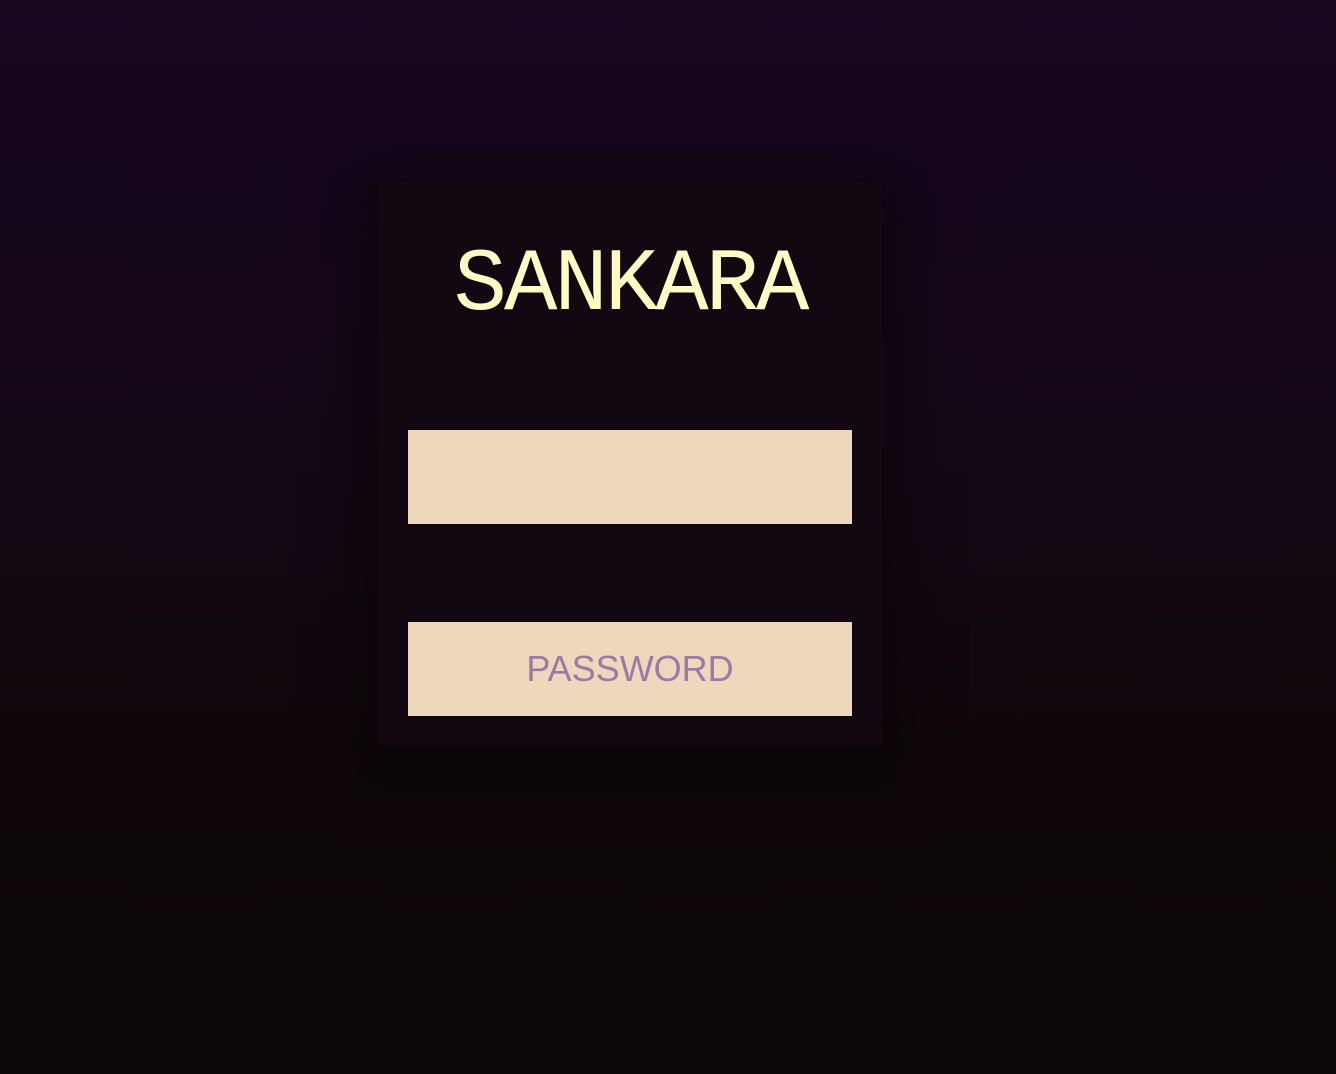  I want to click on username-field, so click(630, 477).